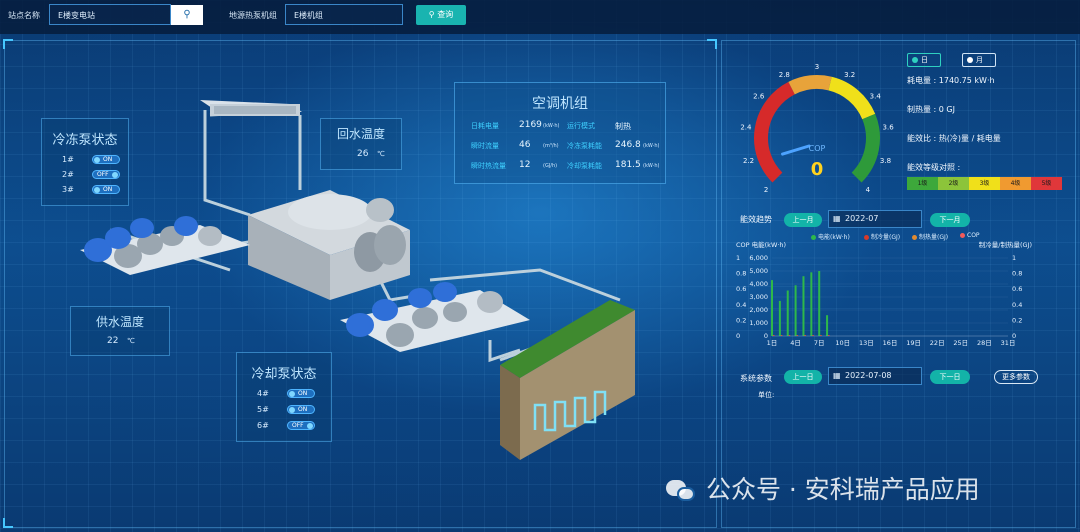  Describe the element at coordinates (1017, 289) in the screenshot. I see `right-tick-label: 0.6` at that location.